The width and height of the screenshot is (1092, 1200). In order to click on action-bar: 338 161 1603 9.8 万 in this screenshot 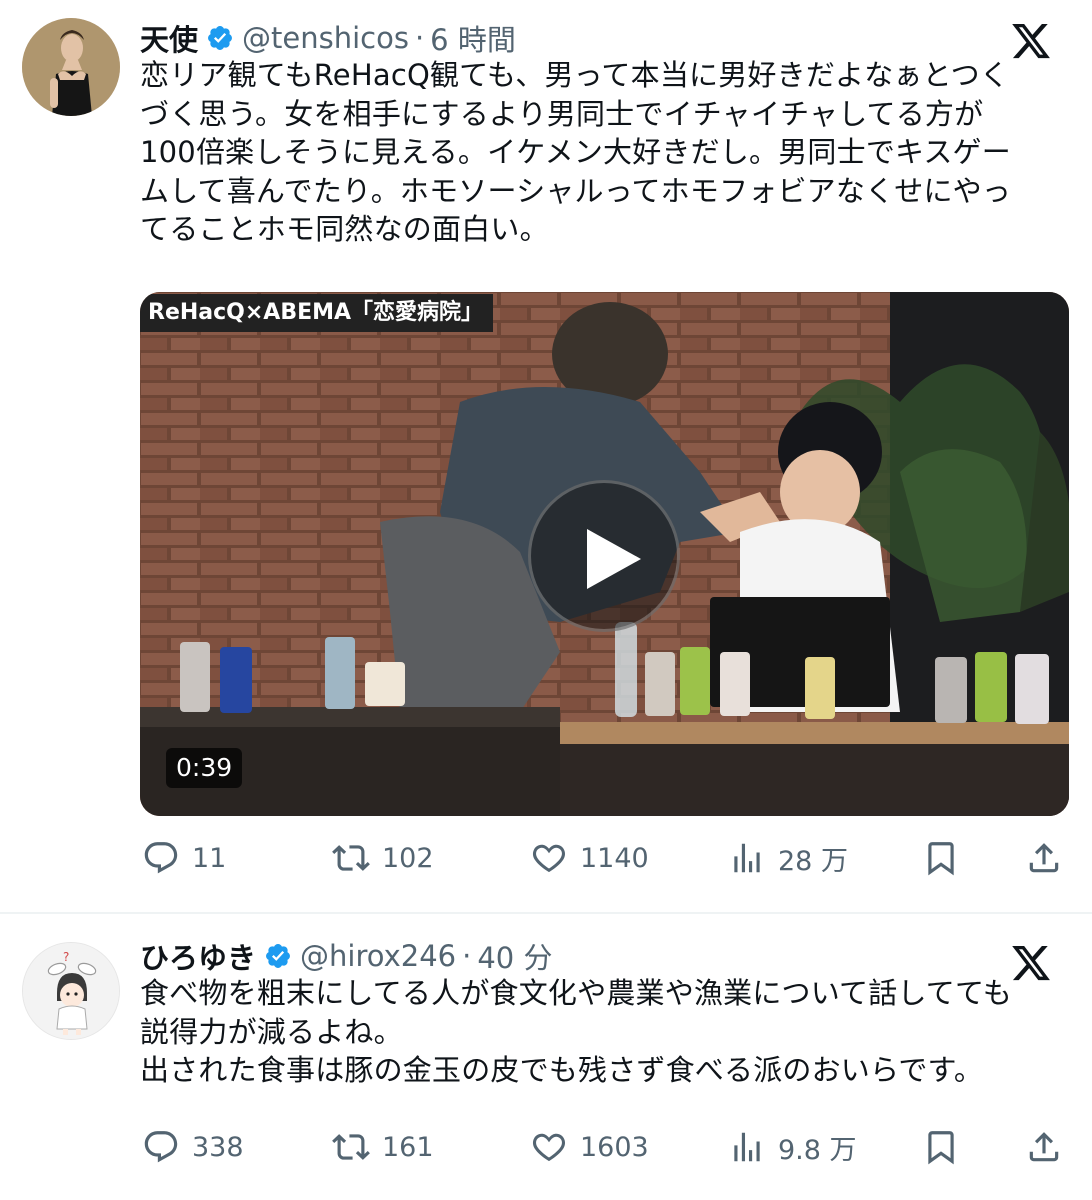, I will do `click(605, 1147)`.